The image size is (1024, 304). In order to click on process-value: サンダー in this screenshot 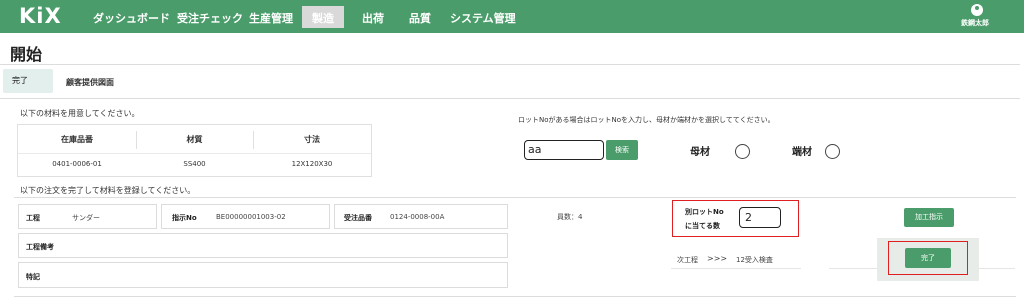, I will do `click(86, 218)`.